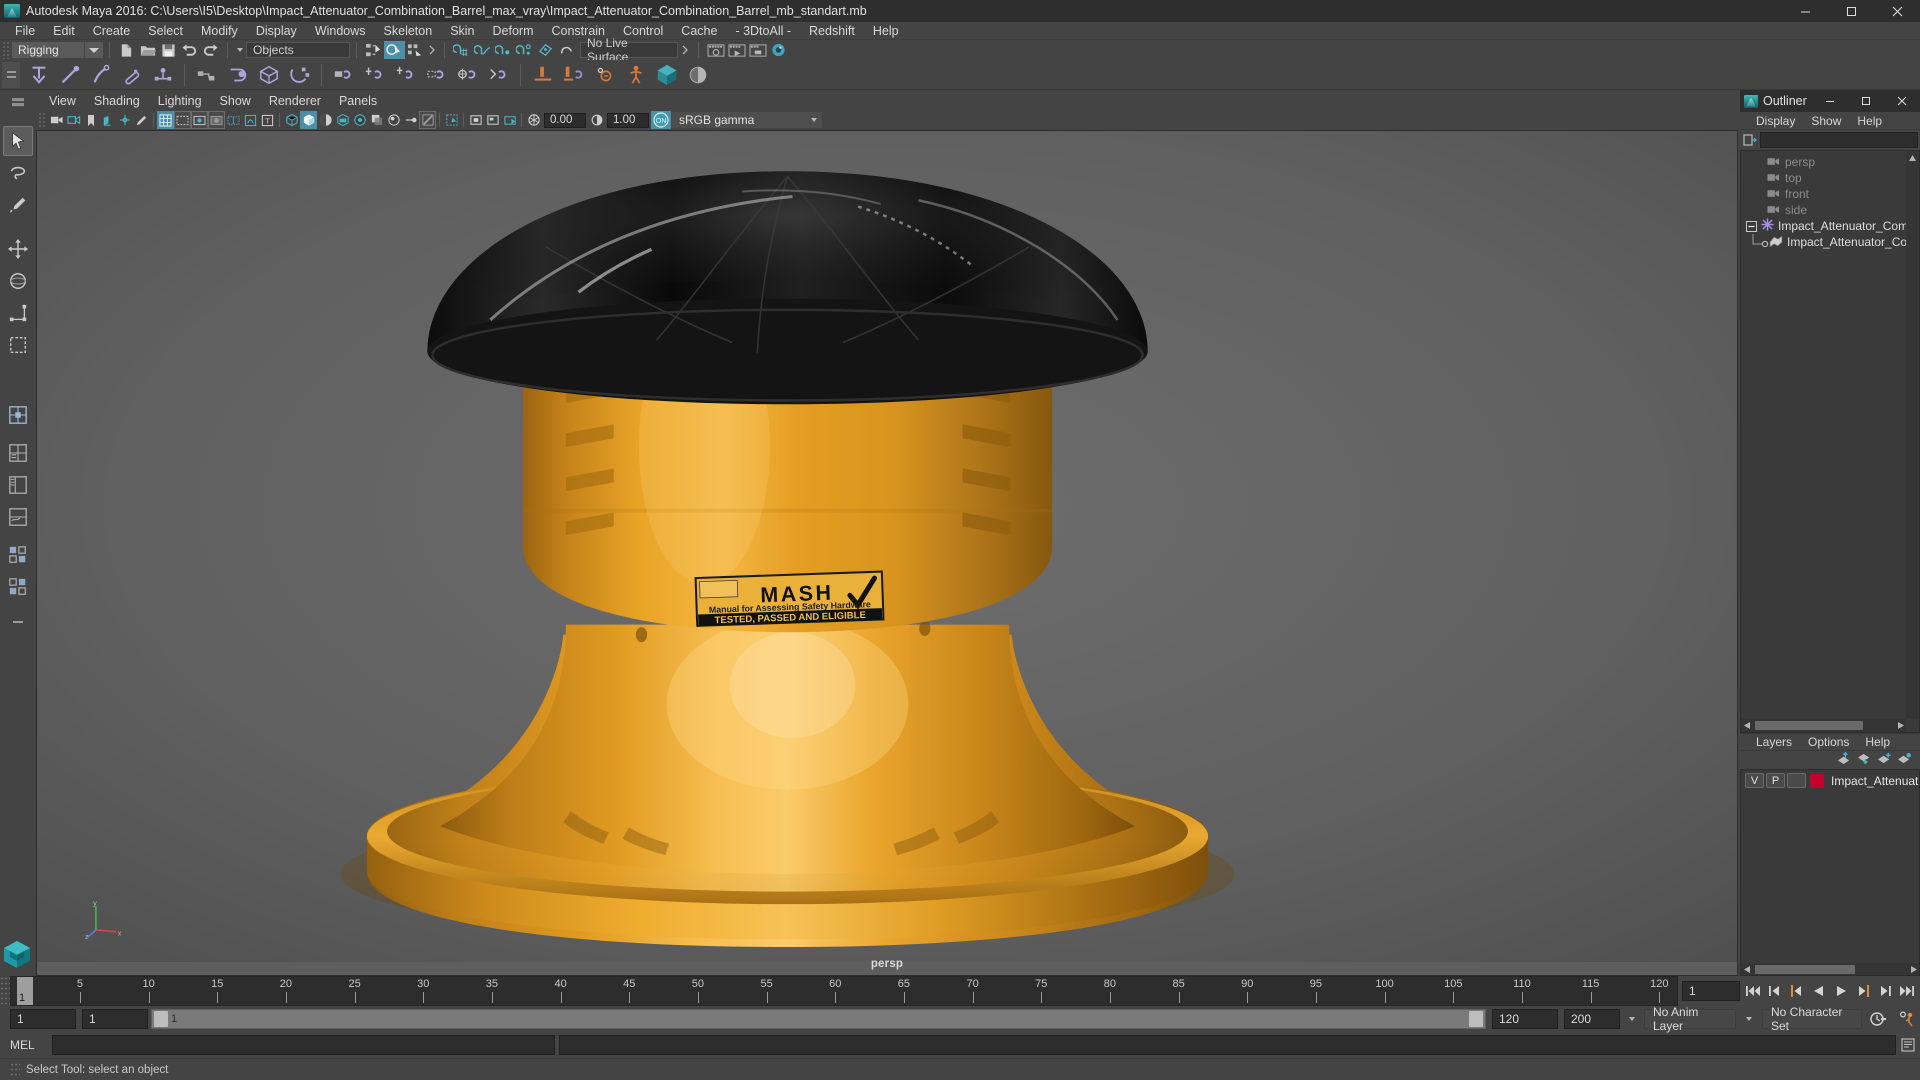 This screenshot has height=1080, width=1920. I want to click on outliner-item-front: front, so click(1830, 194).